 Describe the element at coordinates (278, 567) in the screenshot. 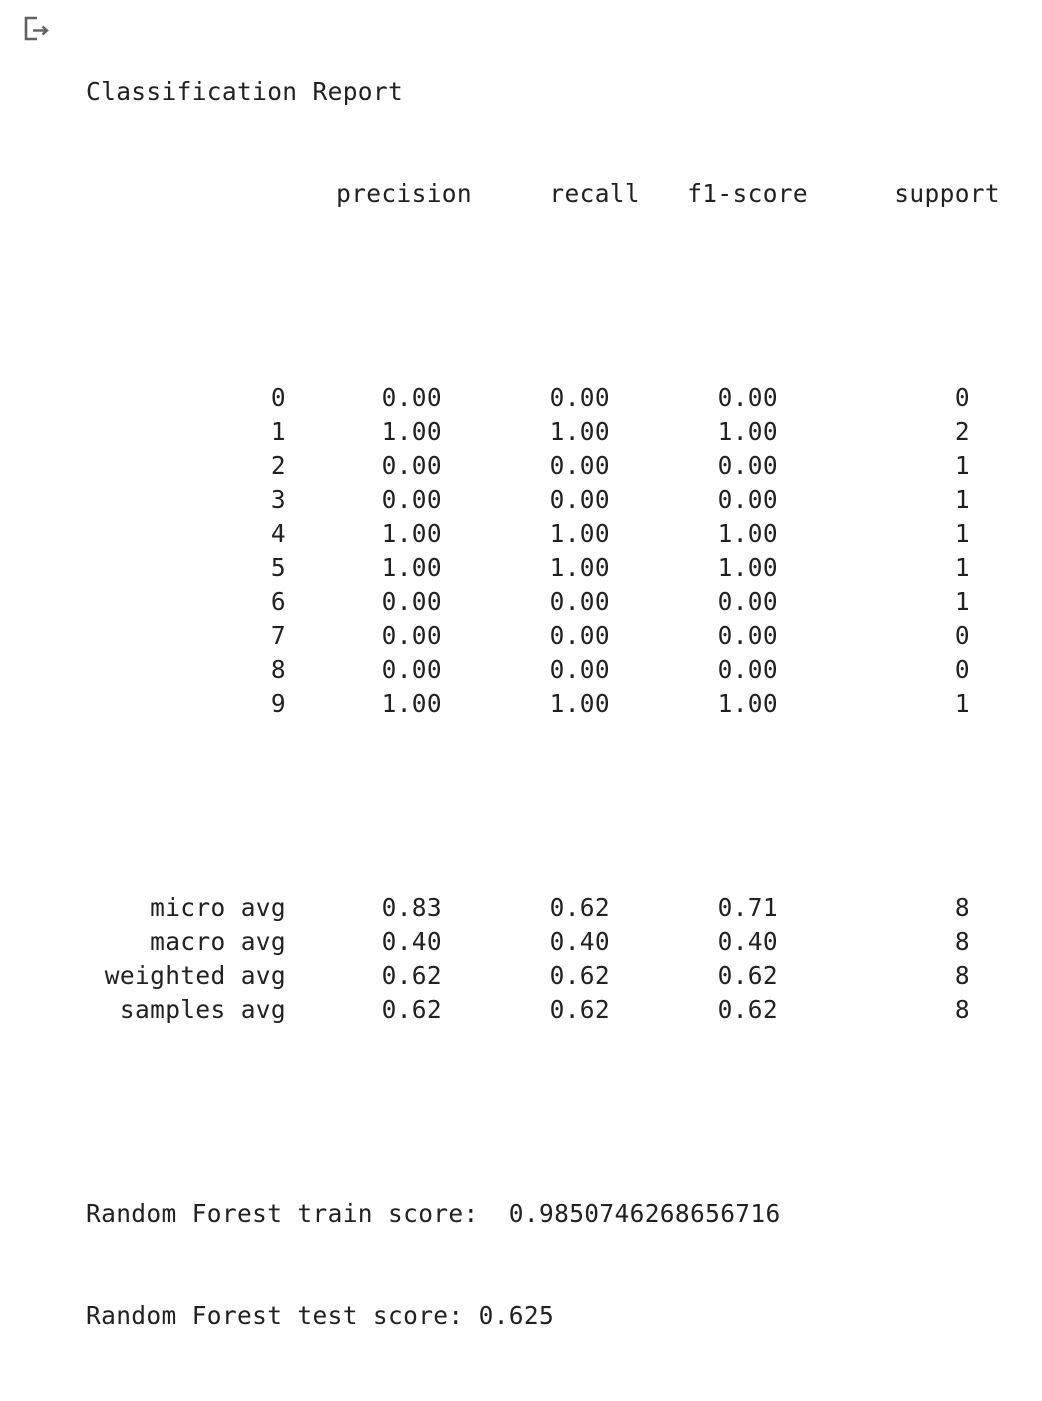

I see `row-label: 5` at that location.